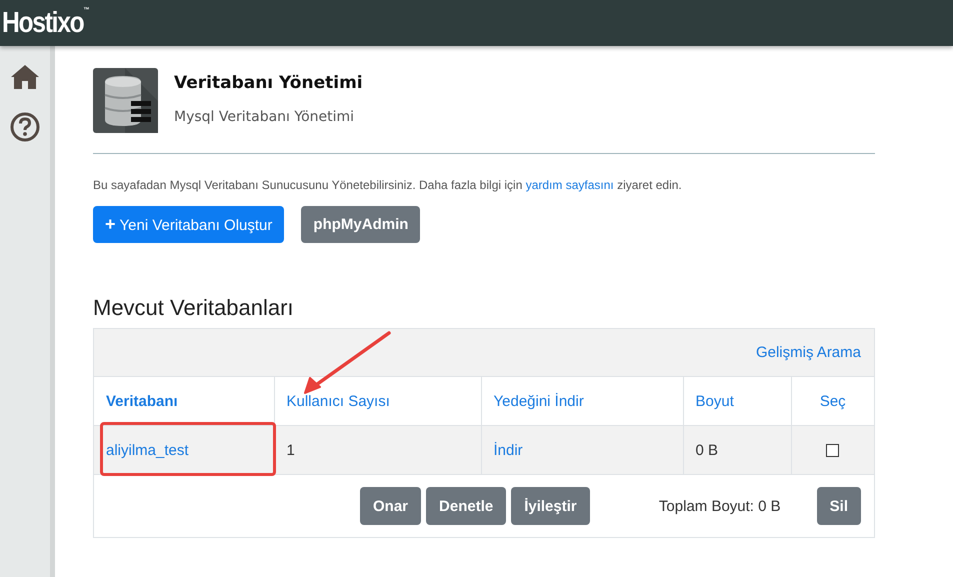 The image size is (953, 577). What do you see at coordinates (707, 450) in the screenshot?
I see `table-cell: 0 B` at bounding box center [707, 450].